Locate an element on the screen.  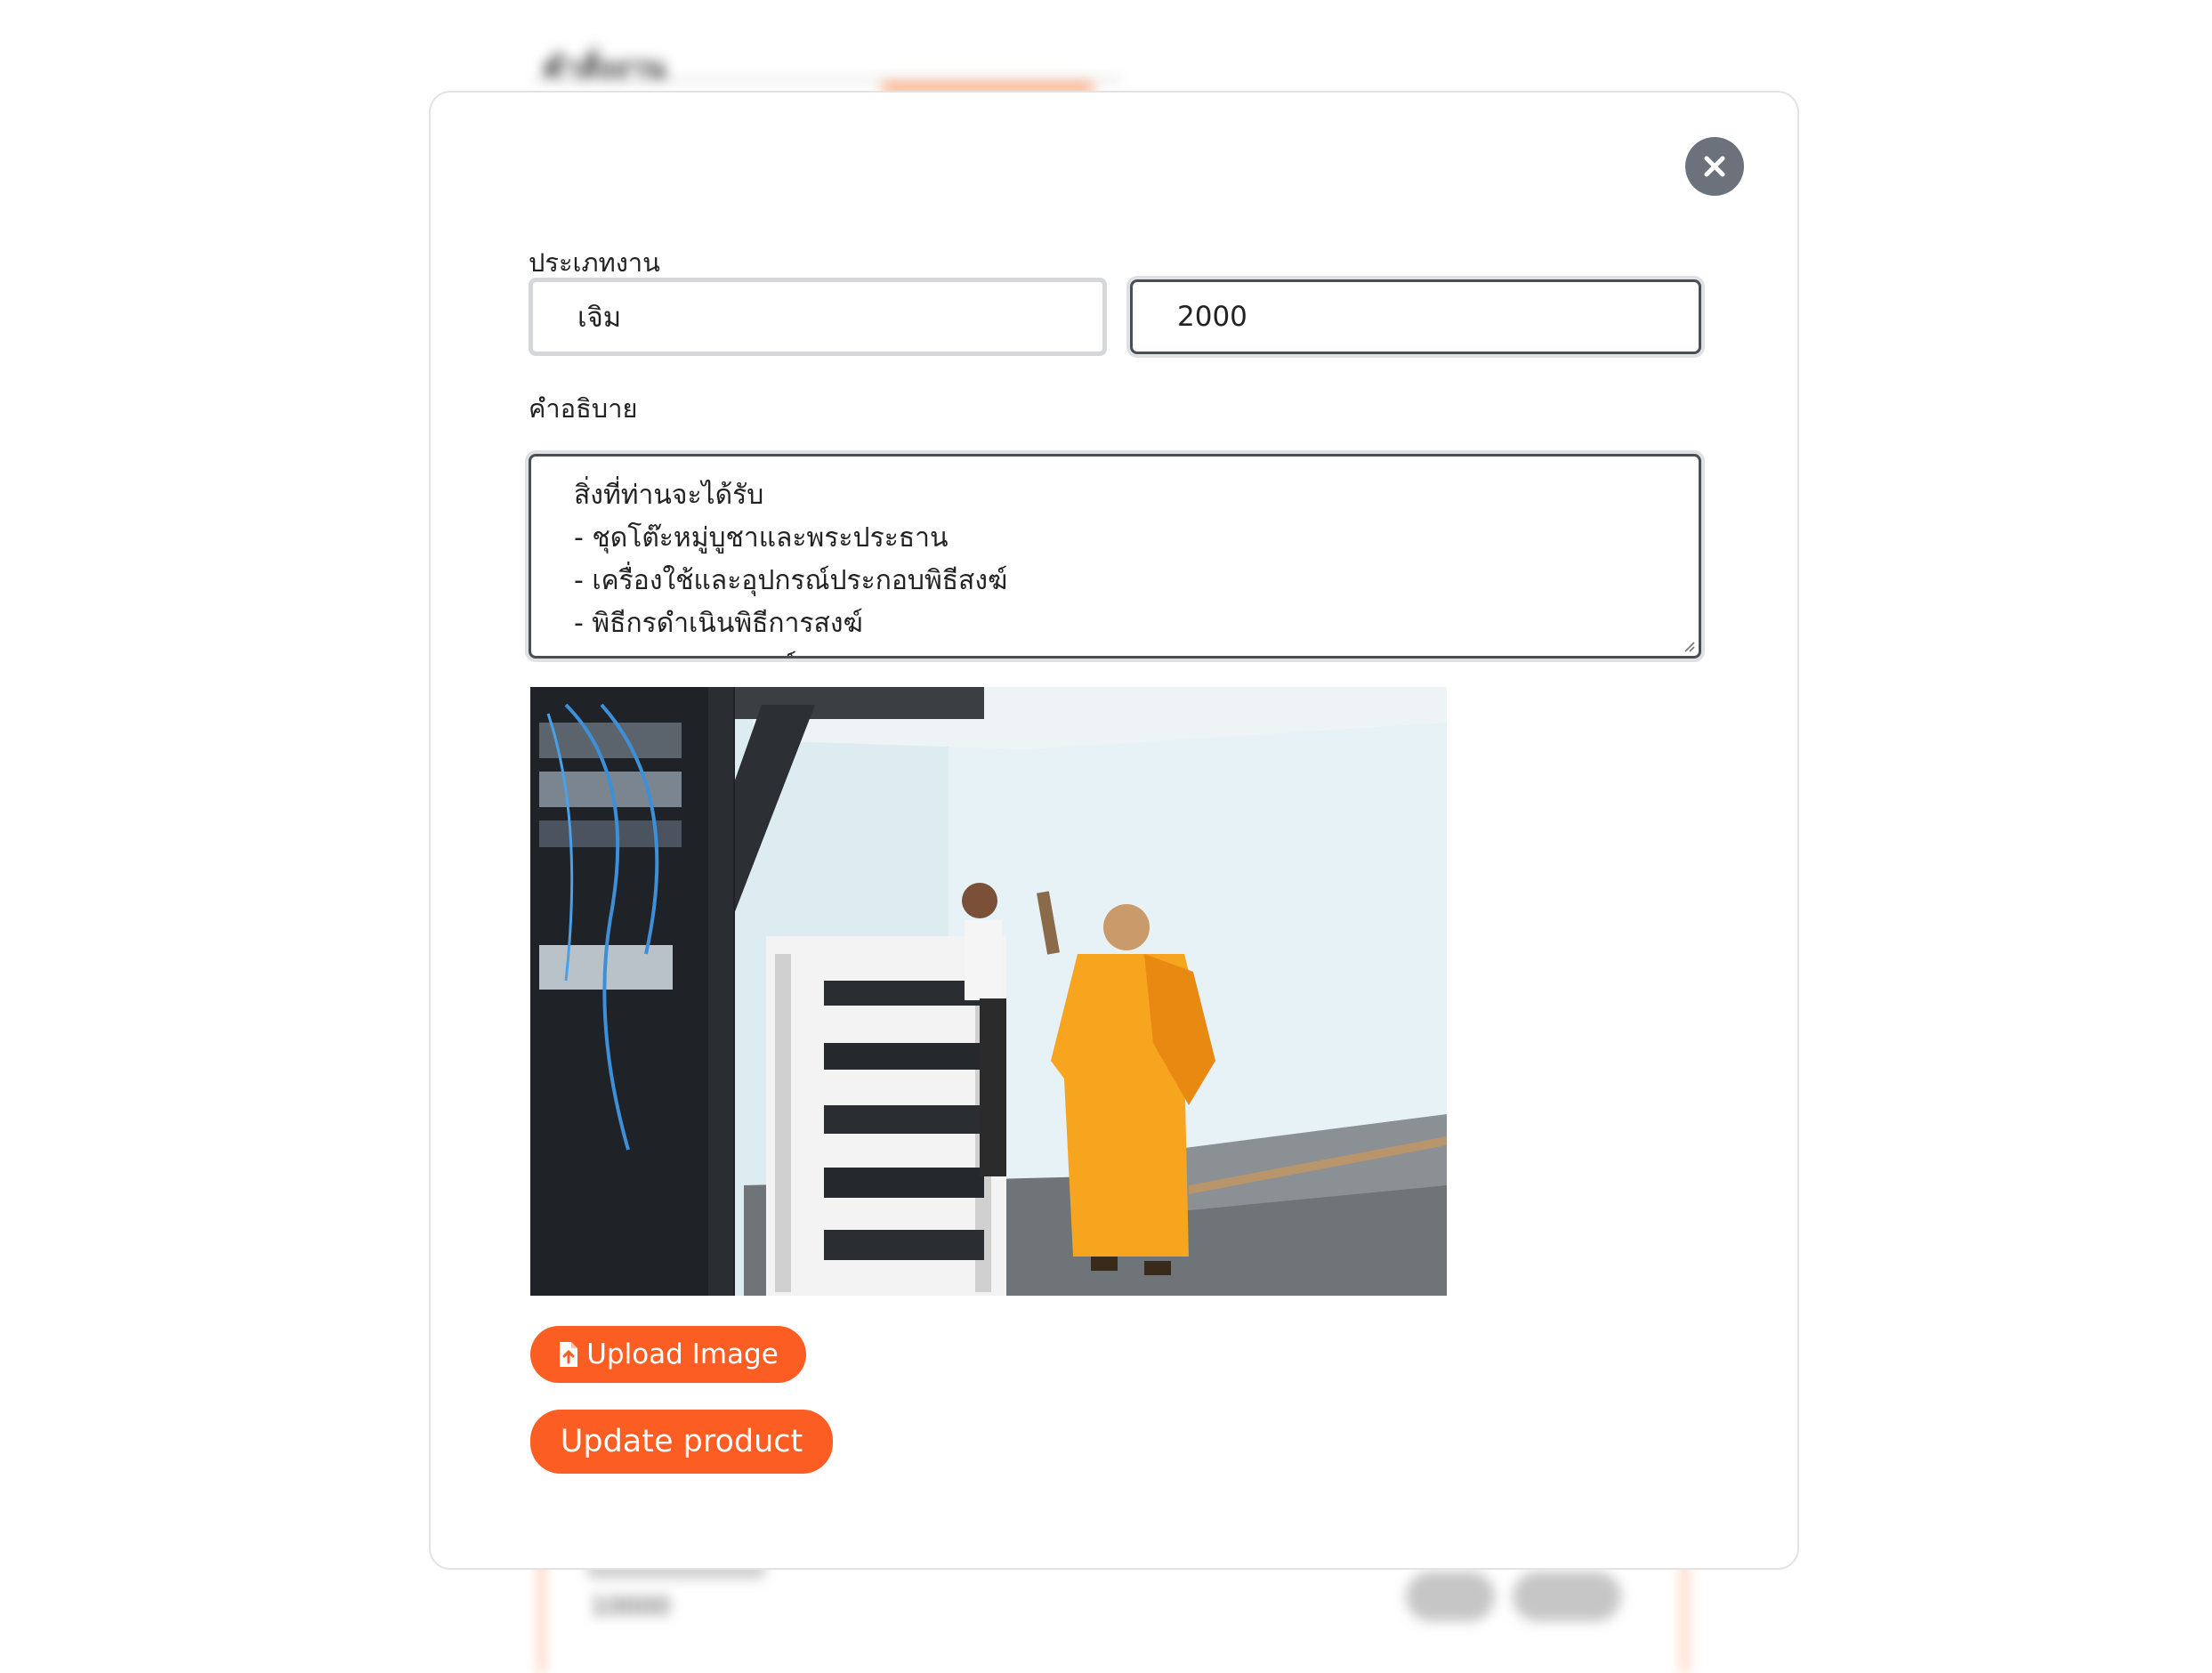
file-upload-icon is located at coordinates (569, 1354).